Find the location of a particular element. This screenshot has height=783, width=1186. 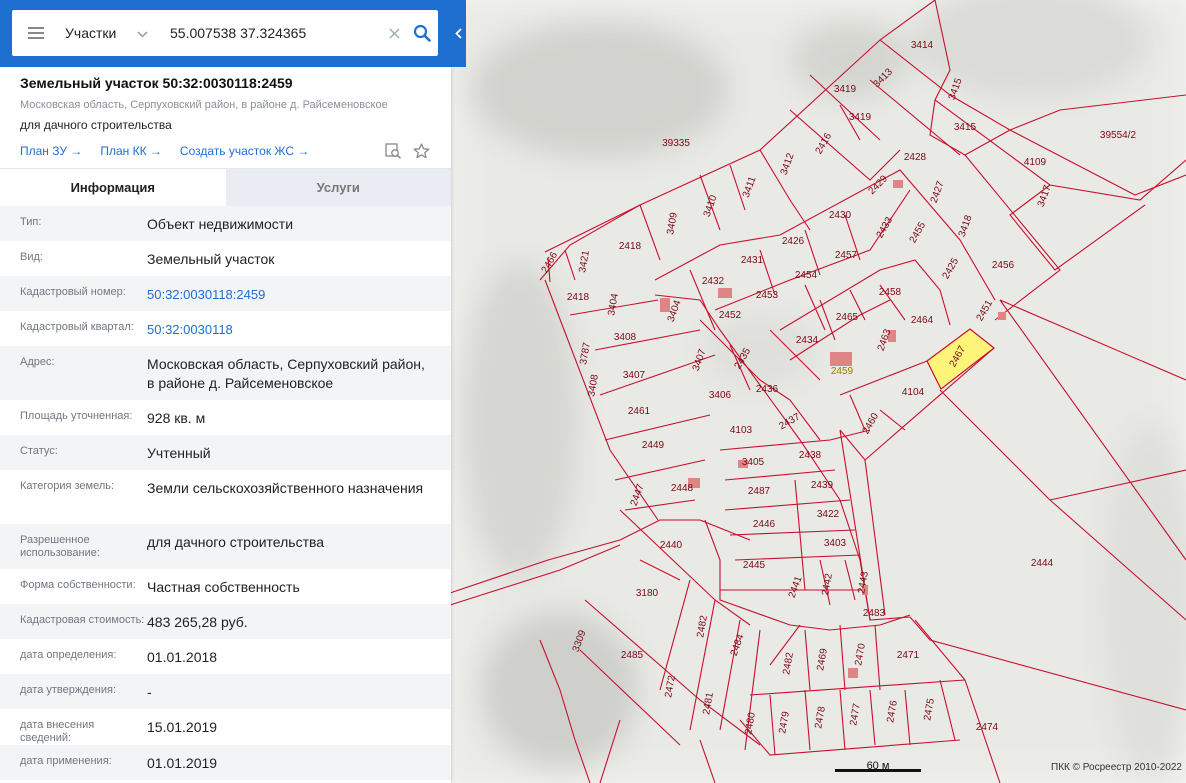

parcel-label: 2452 is located at coordinates (730, 315).